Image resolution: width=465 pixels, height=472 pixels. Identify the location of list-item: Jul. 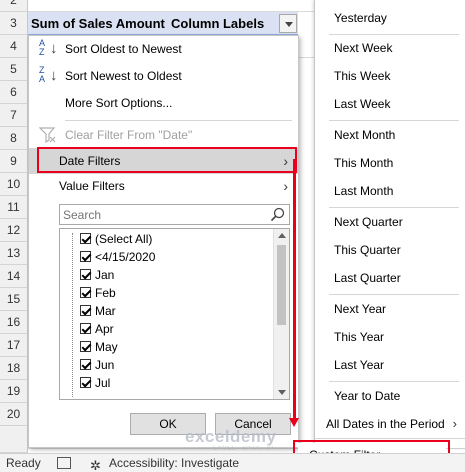
(95, 383).